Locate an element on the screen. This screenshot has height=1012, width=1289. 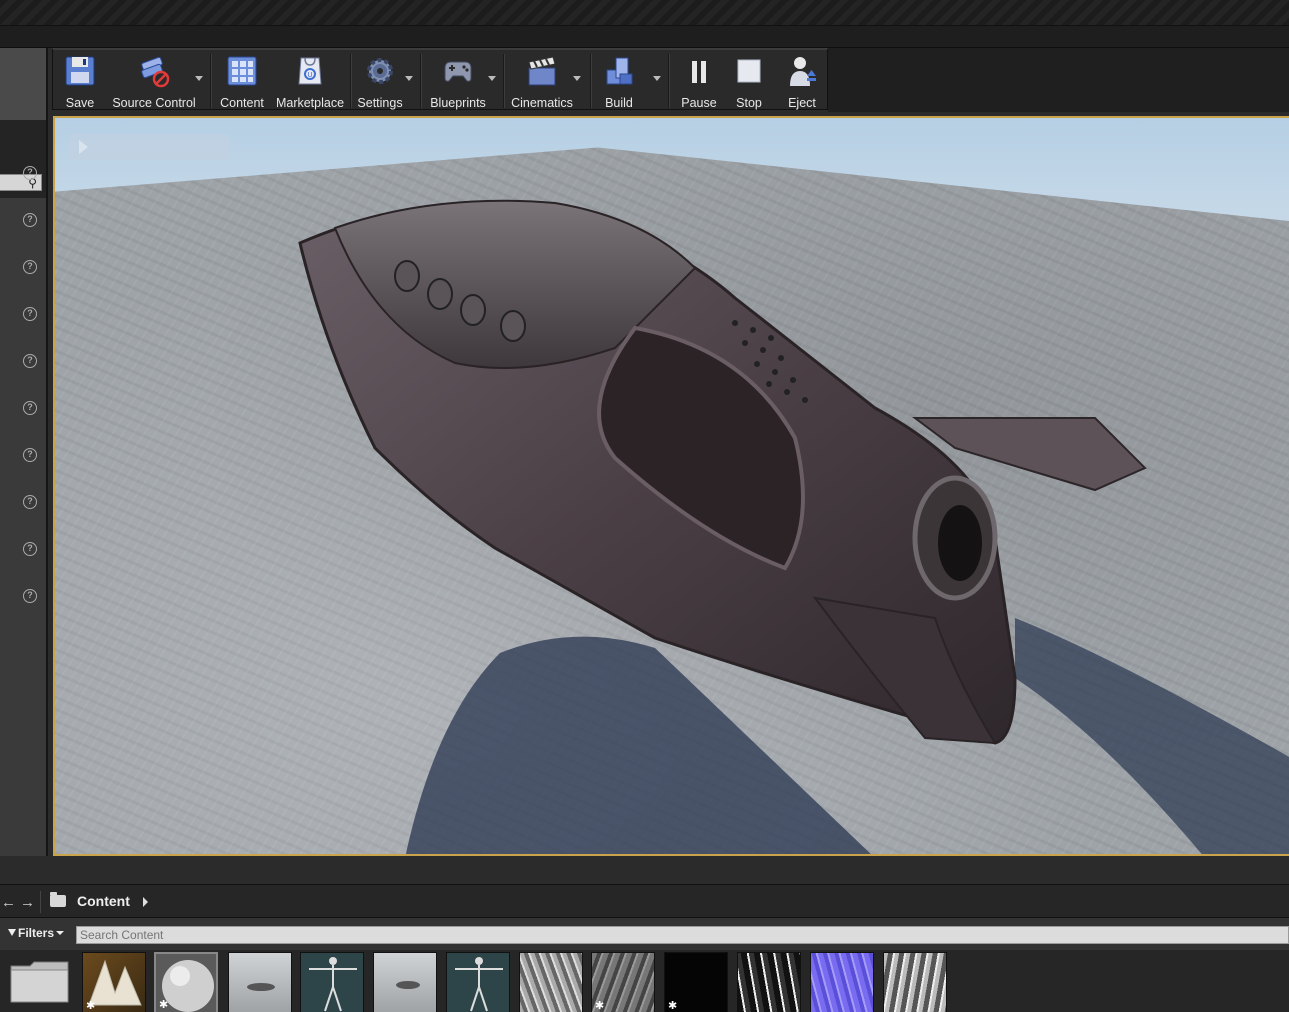
title-bar is located at coordinates (644, 13).